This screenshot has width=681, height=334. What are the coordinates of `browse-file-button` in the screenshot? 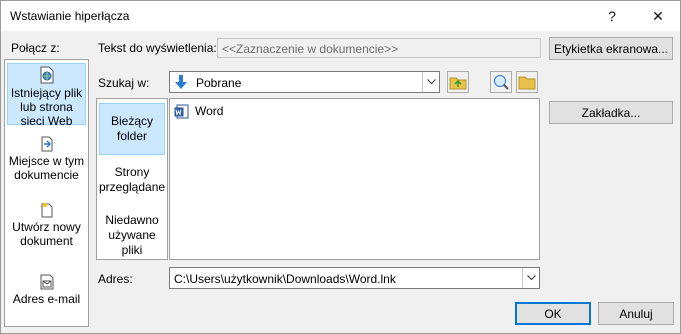 It's located at (527, 82).